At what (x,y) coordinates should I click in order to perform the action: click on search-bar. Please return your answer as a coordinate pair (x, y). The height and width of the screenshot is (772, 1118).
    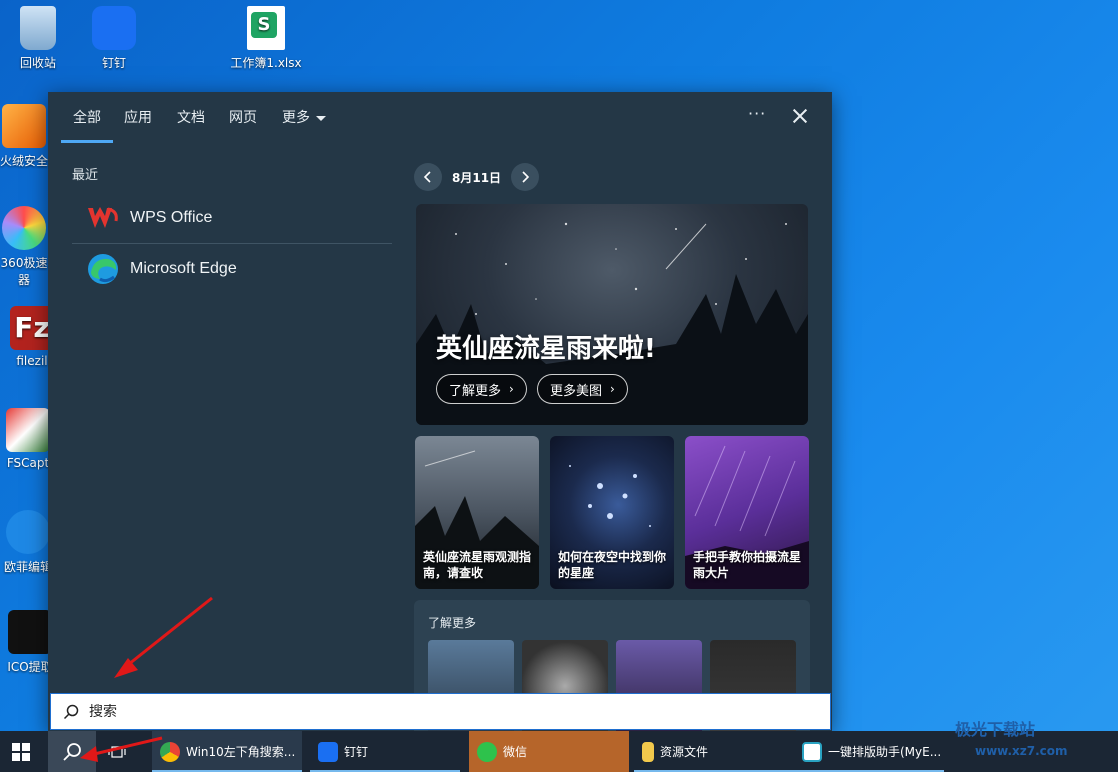
    Looking at the image, I should click on (440, 711).